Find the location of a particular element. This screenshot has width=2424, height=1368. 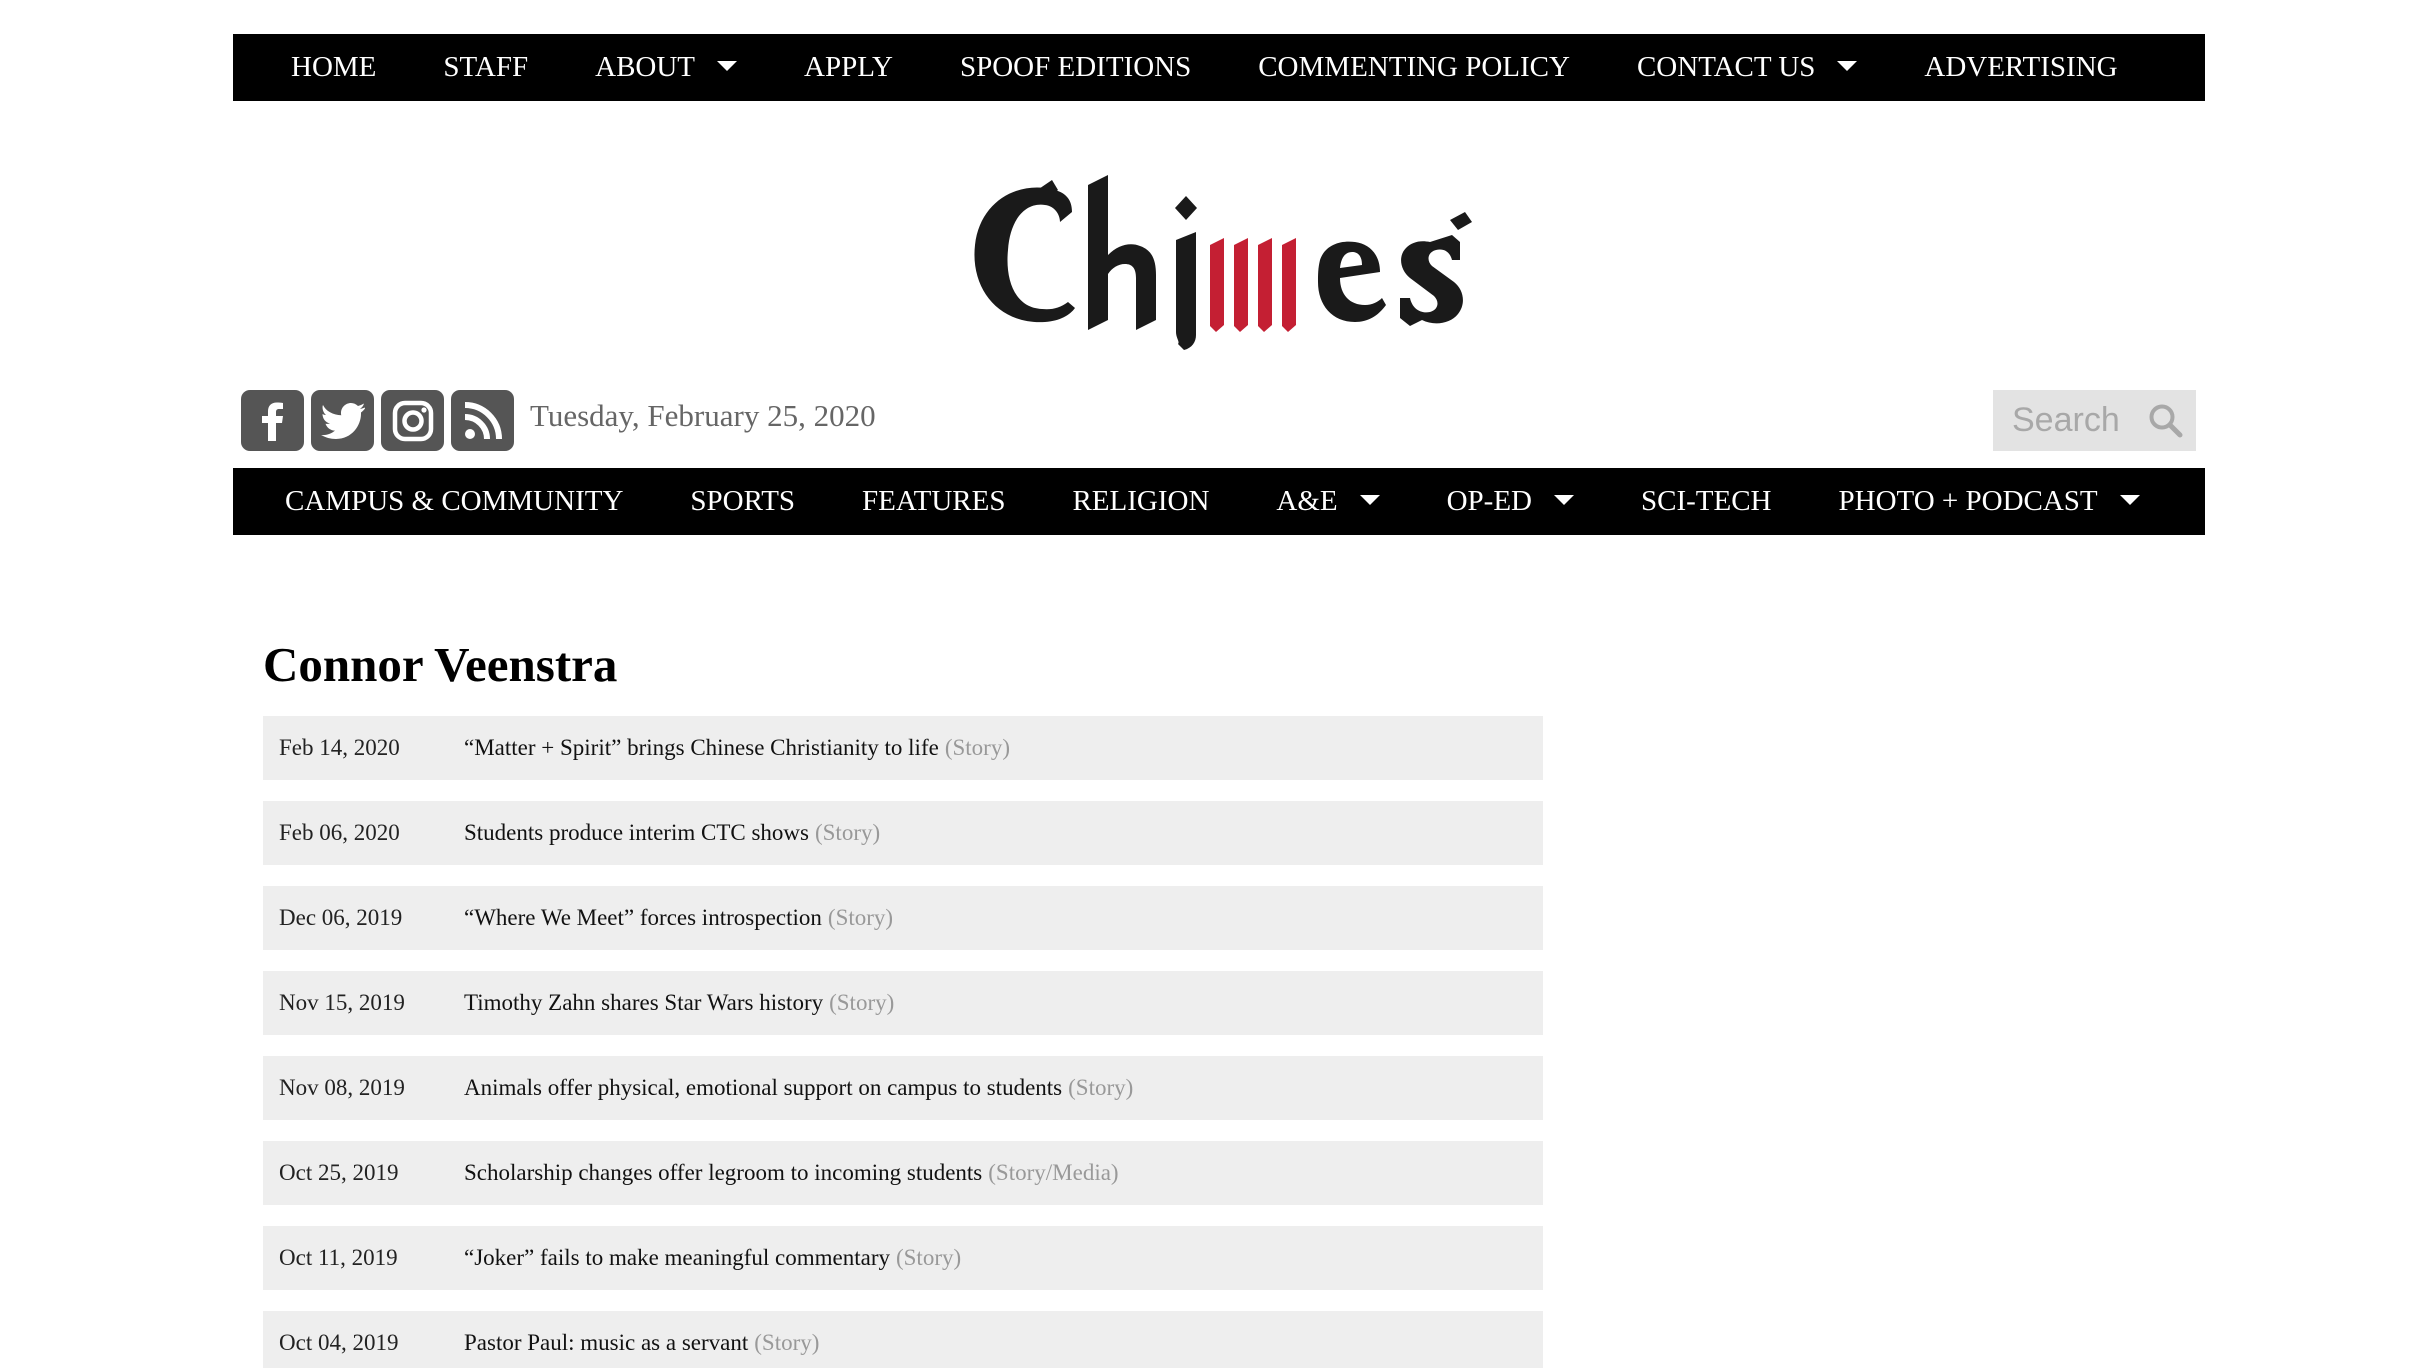

nav-item-apply: APPLY is located at coordinates (848, 67).